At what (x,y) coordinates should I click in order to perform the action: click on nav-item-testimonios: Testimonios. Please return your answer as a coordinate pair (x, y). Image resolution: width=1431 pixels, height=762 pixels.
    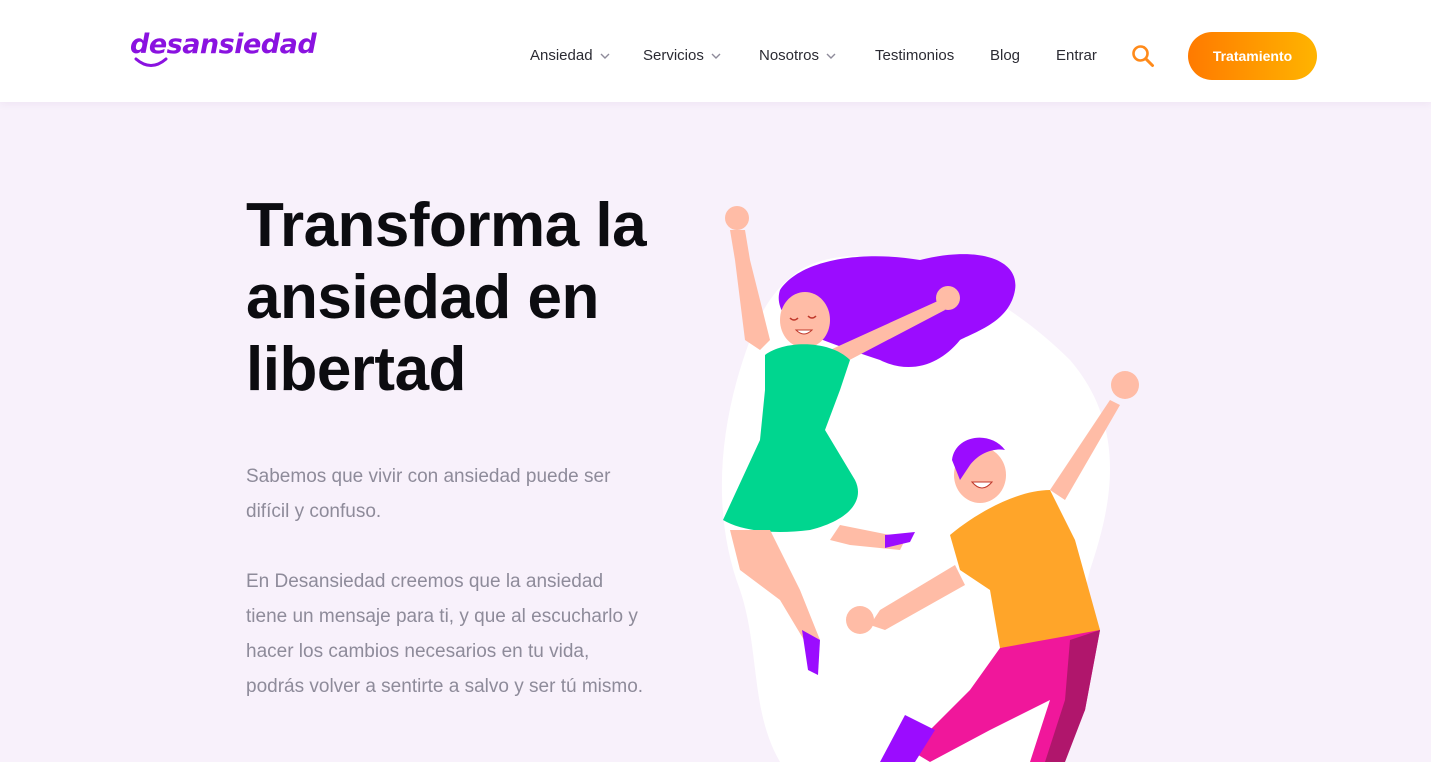
    Looking at the image, I should click on (914, 56).